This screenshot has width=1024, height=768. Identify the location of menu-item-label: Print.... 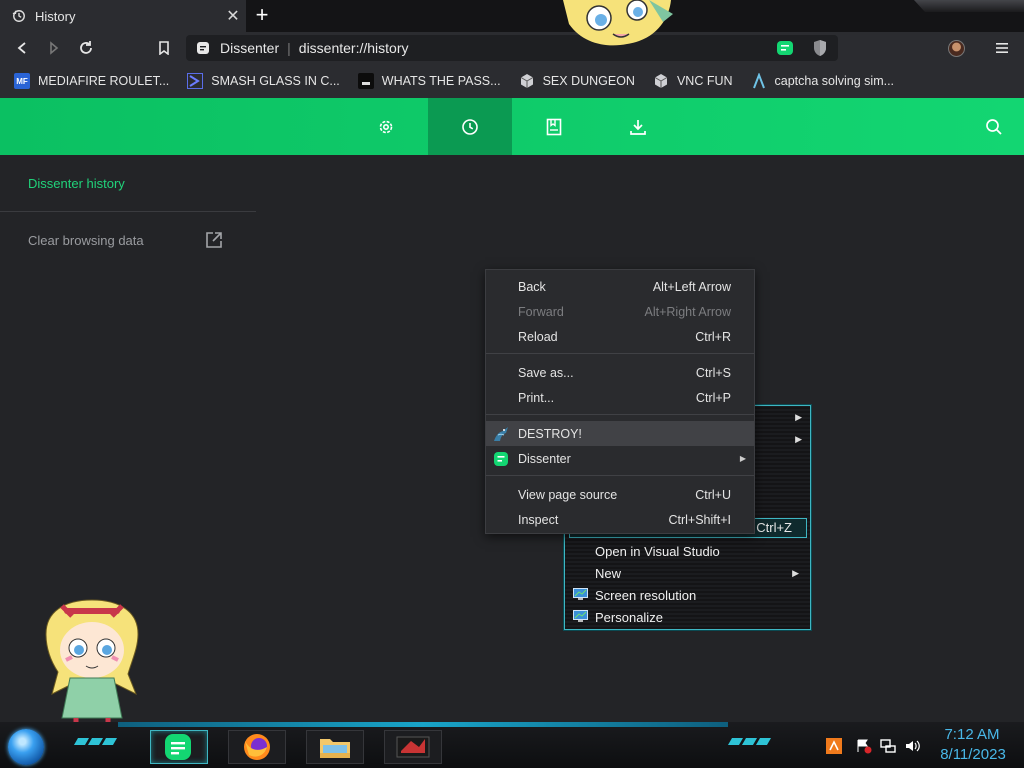
(536, 397).